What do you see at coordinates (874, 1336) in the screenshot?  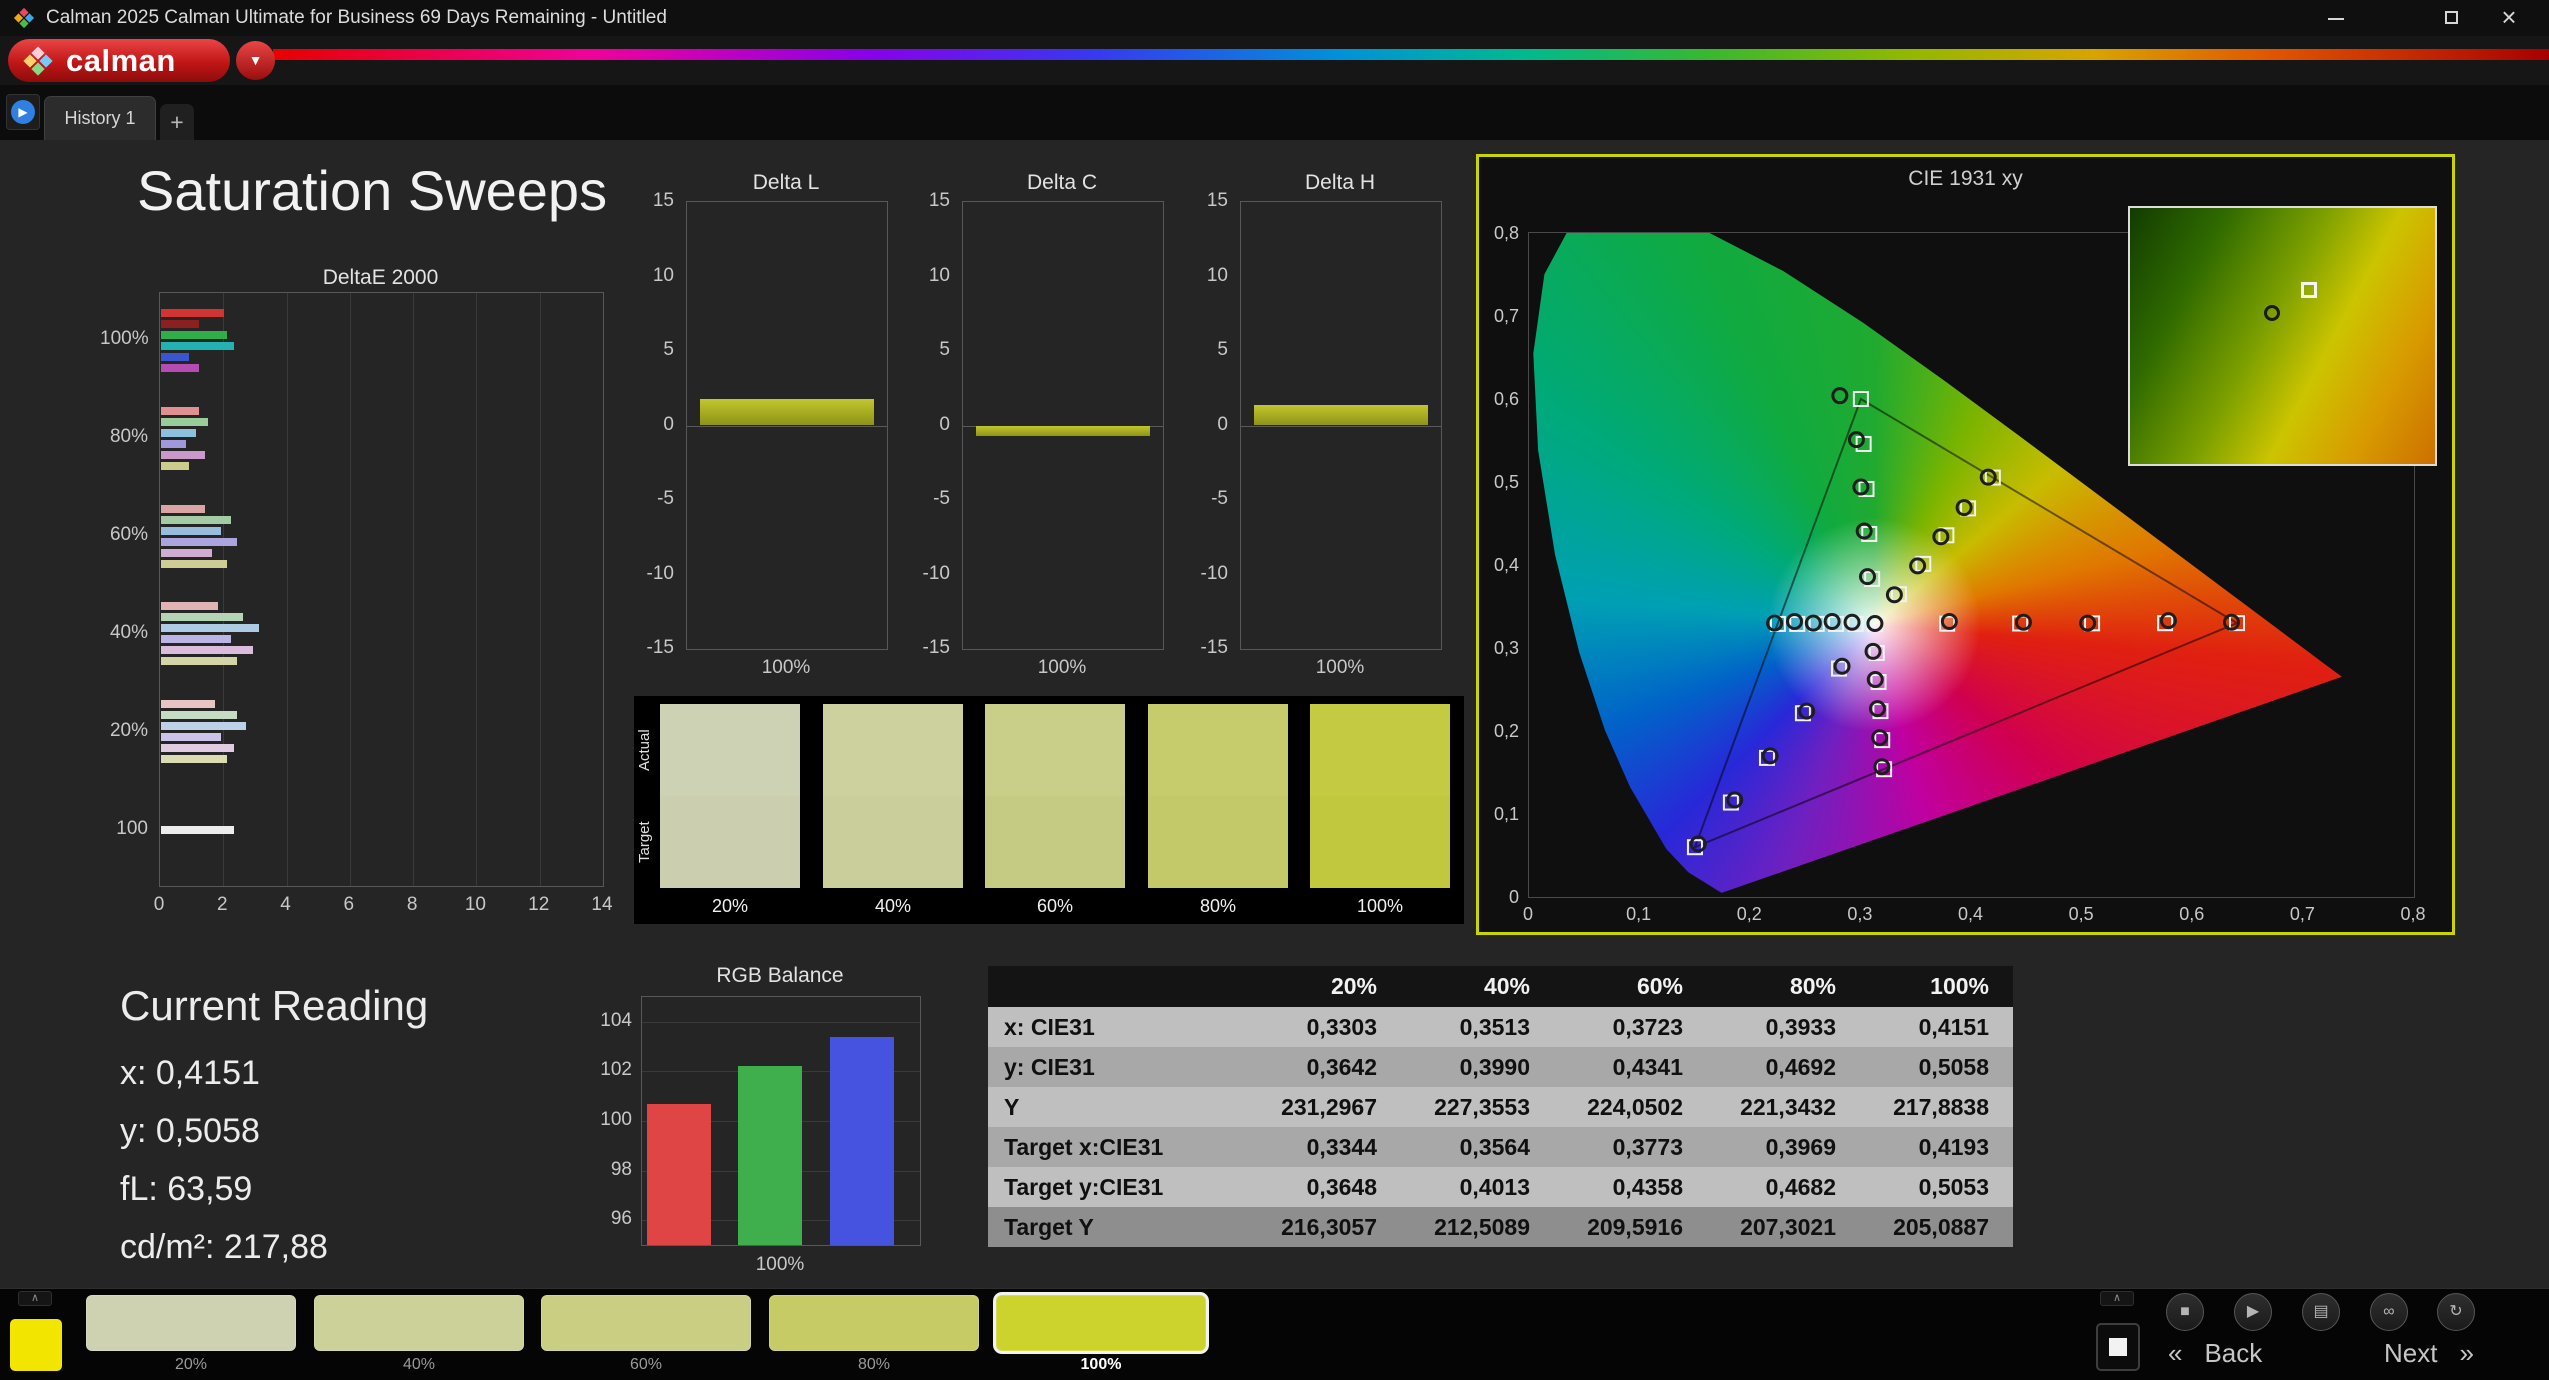 I see `pattern-80-button: 80%` at bounding box center [874, 1336].